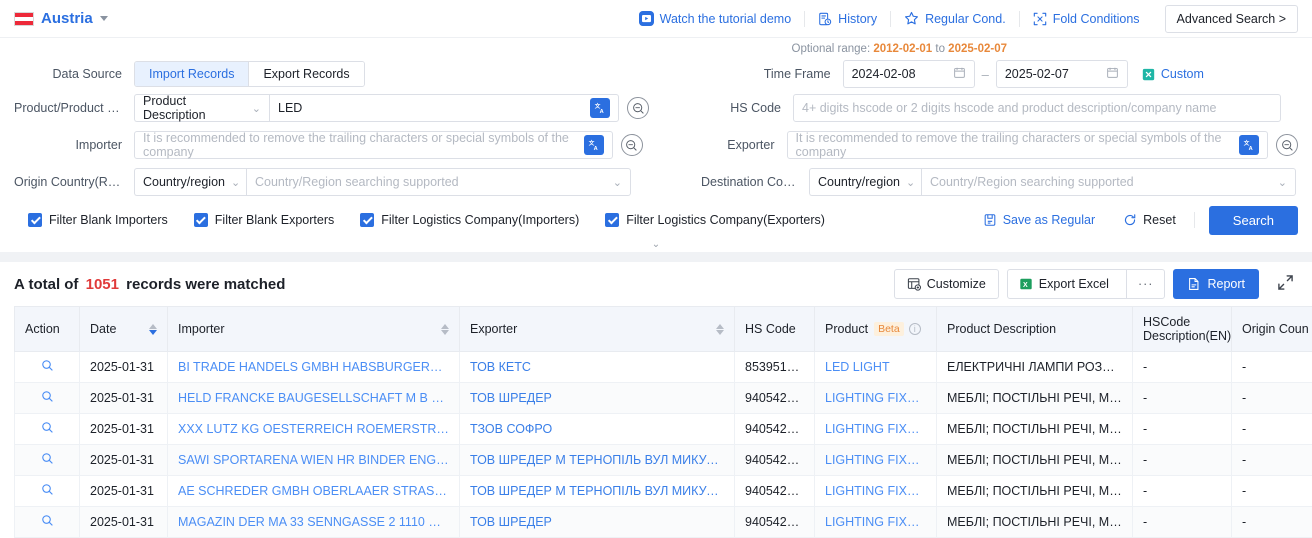  Describe the element at coordinates (264, 220) in the screenshot. I see `checkbox-filter-blank-exporters: Filter Blank Exporters` at that location.